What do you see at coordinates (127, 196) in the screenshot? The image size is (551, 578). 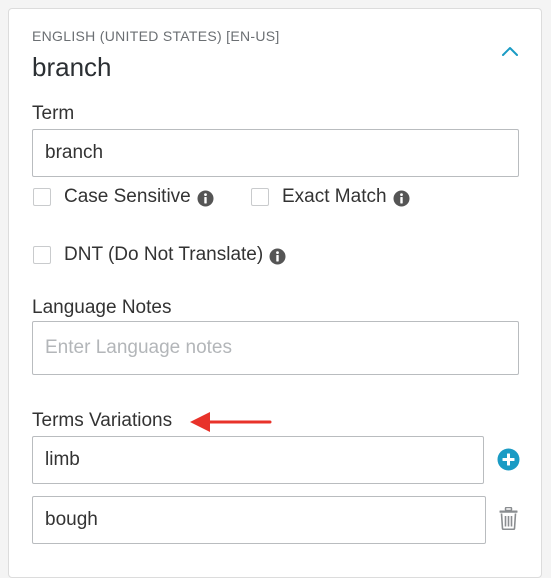 I see `case-sensitive-label: Case Sensitive` at bounding box center [127, 196].